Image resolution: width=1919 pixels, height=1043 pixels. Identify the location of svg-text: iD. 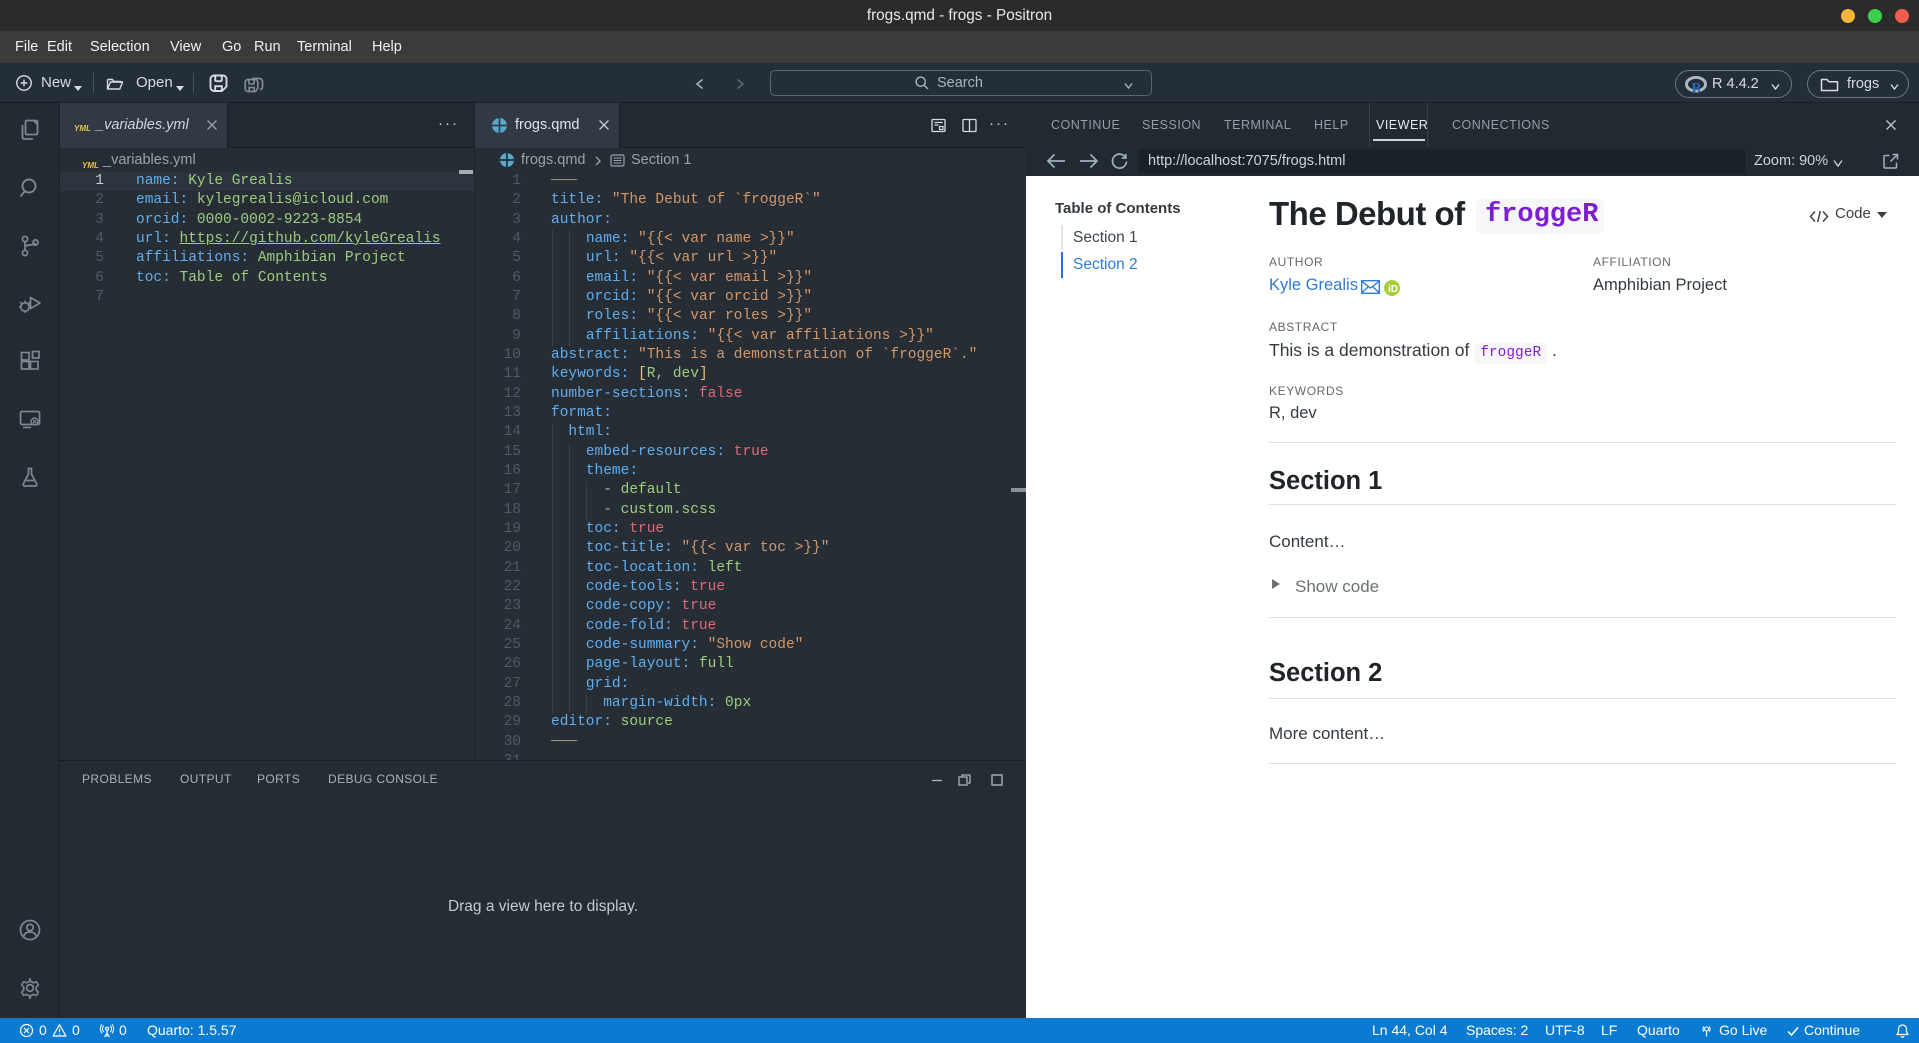
(1393, 289).